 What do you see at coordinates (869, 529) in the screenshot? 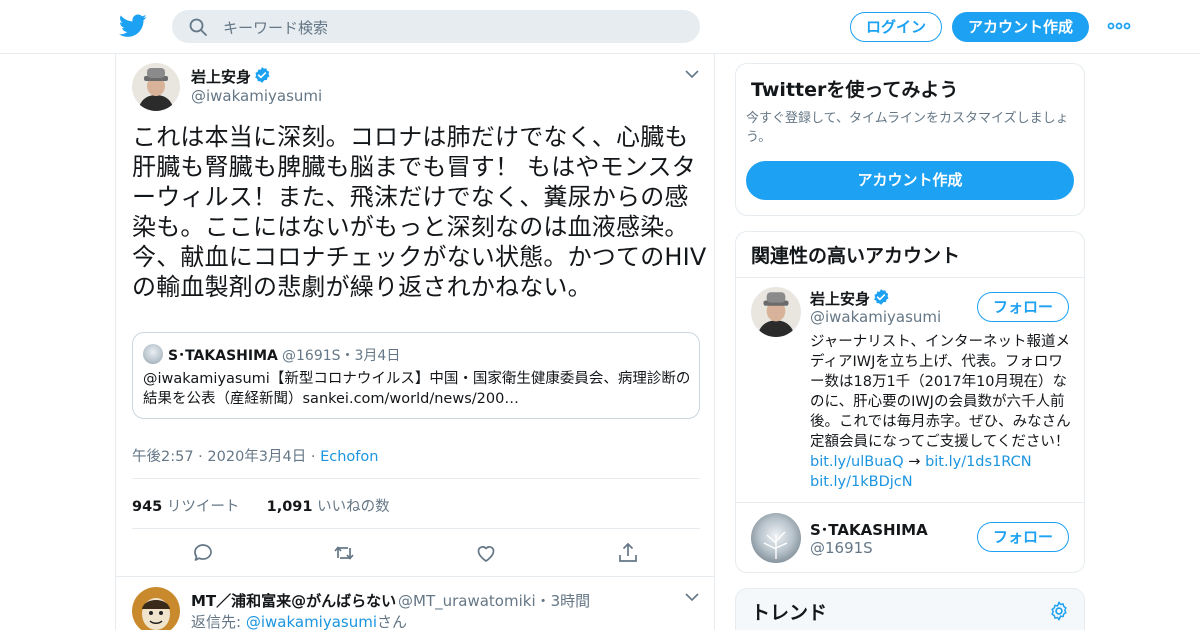
I see `account-name: S･TAKASHIMA` at bounding box center [869, 529].